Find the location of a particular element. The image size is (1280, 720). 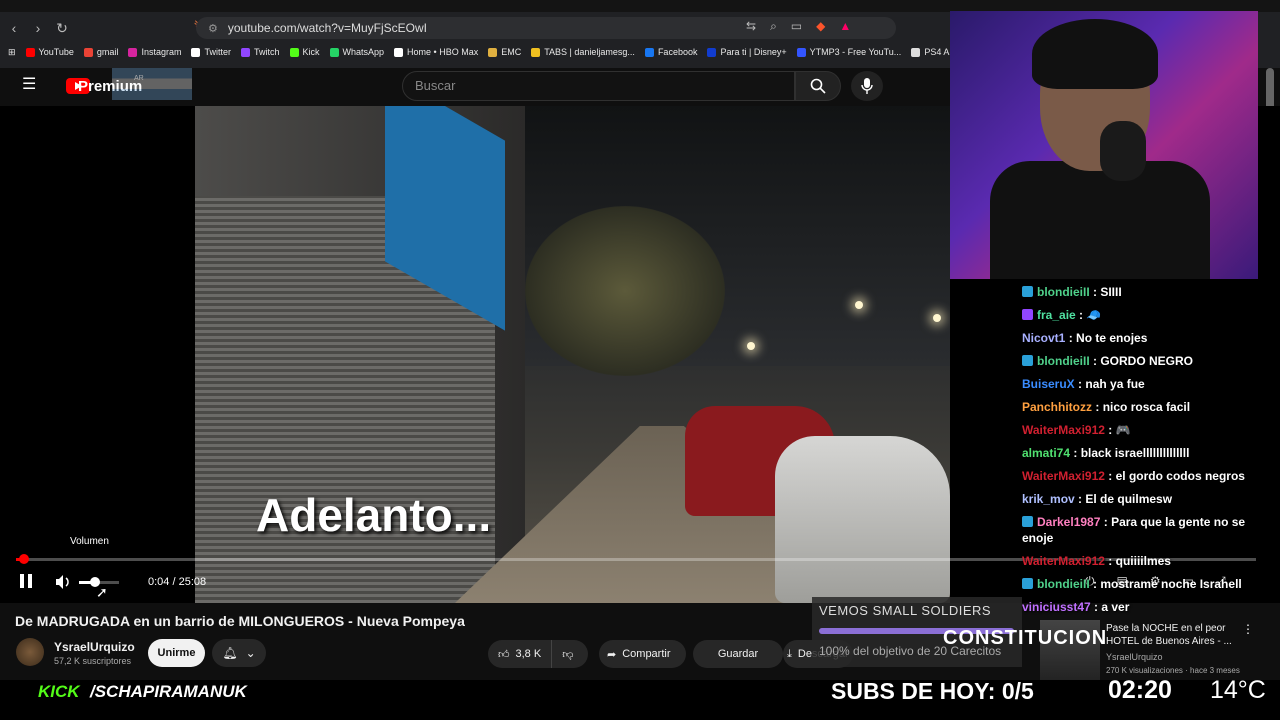

bookmark-item: Home • HBO Max is located at coordinates (436, 52).